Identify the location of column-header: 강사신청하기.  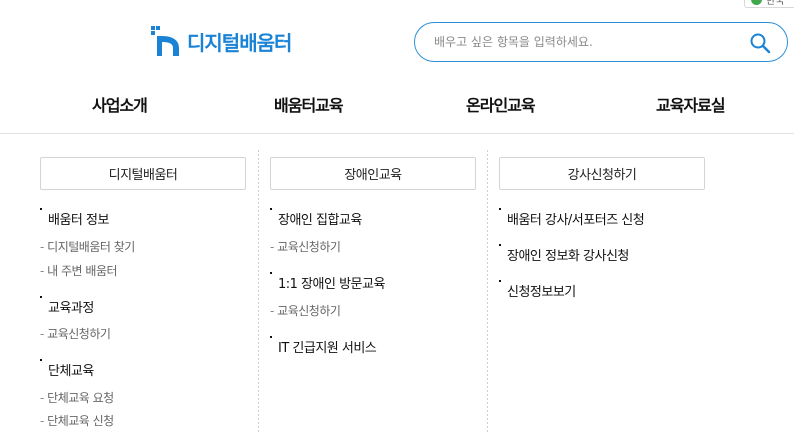
(602, 173).